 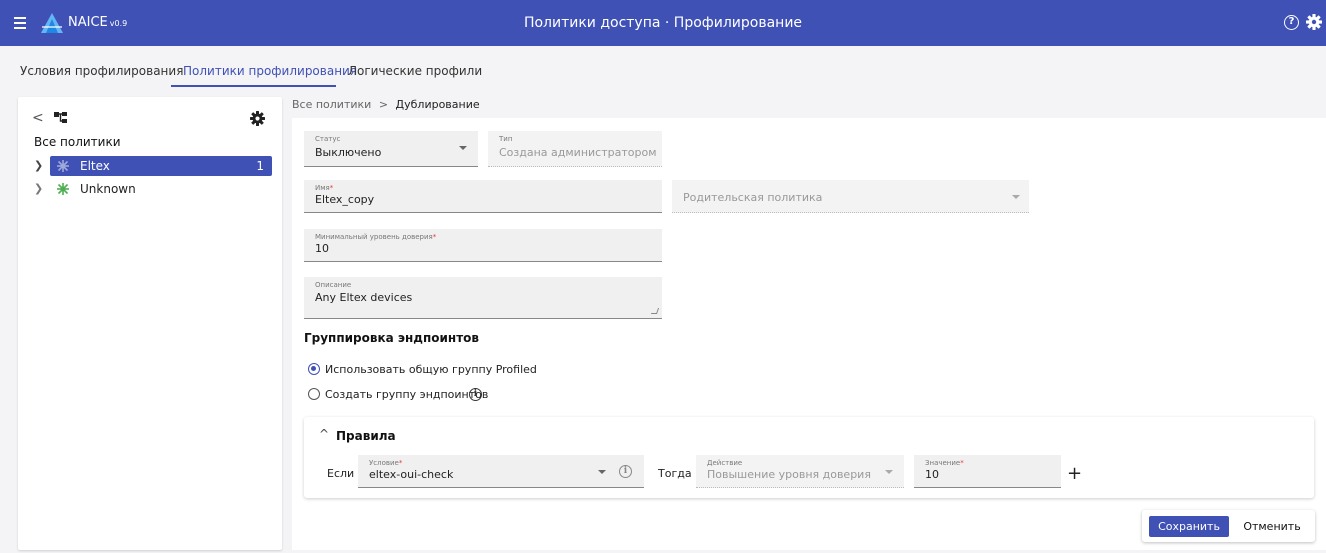 What do you see at coordinates (506, 139) in the screenshot?
I see `type-label: Тип` at bounding box center [506, 139].